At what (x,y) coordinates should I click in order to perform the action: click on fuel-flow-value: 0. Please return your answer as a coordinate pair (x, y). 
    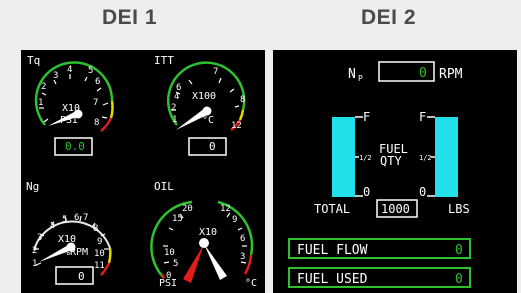
    Looking at the image, I should click on (459, 250).